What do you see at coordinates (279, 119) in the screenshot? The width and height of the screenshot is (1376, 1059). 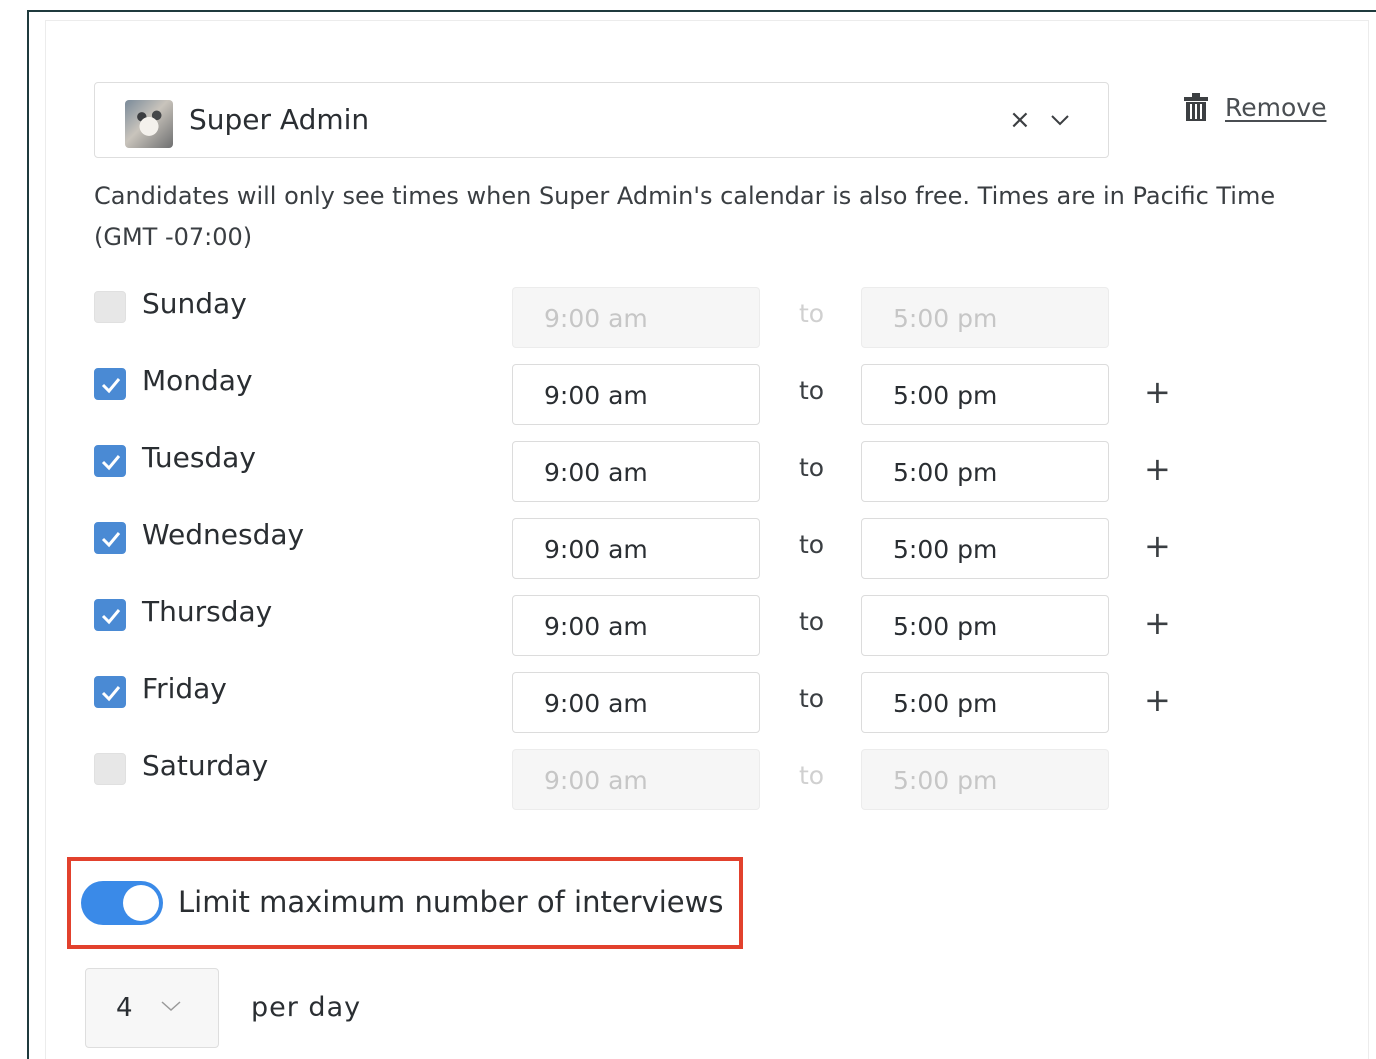 I see `interviewer-name: Super Admin` at bounding box center [279, 119].